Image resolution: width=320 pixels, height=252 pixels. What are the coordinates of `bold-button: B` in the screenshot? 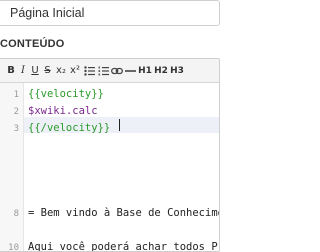 It's located at (11, 71).